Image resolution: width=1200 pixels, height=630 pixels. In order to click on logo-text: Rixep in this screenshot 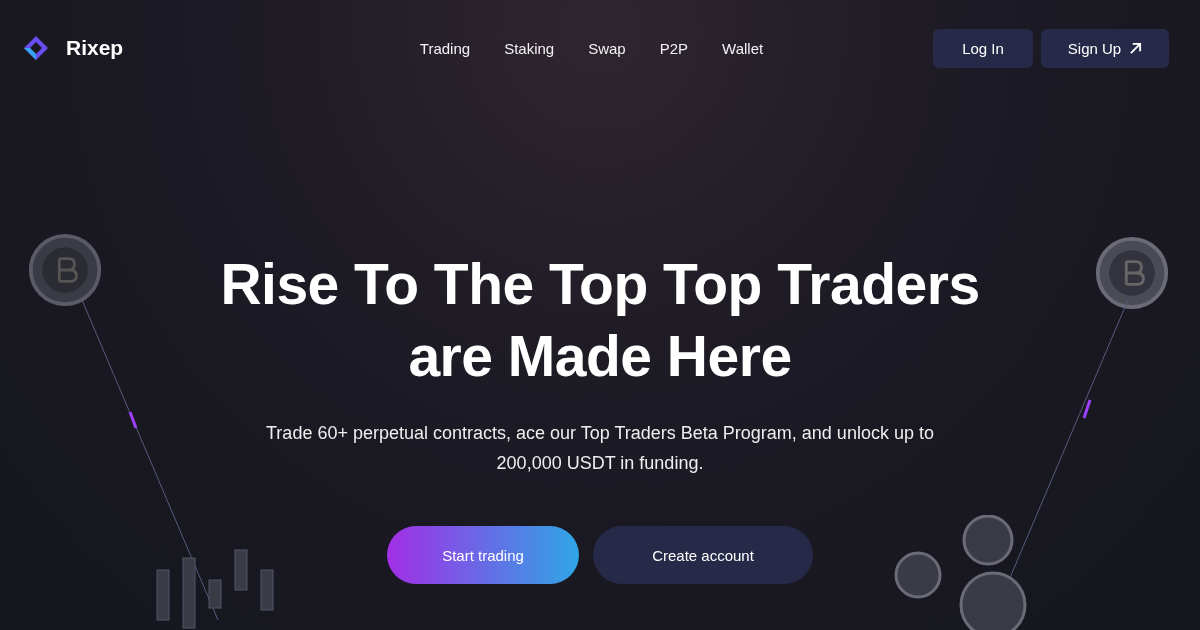, I will do `click(95, 48)`.